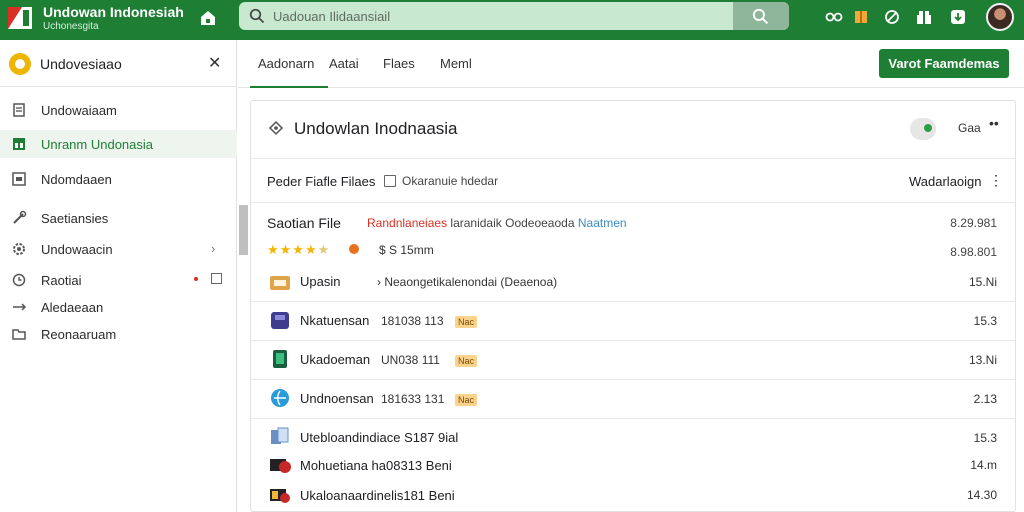  I want to click on primary-action-button: Varot Faamdemas, so click(944, 63).